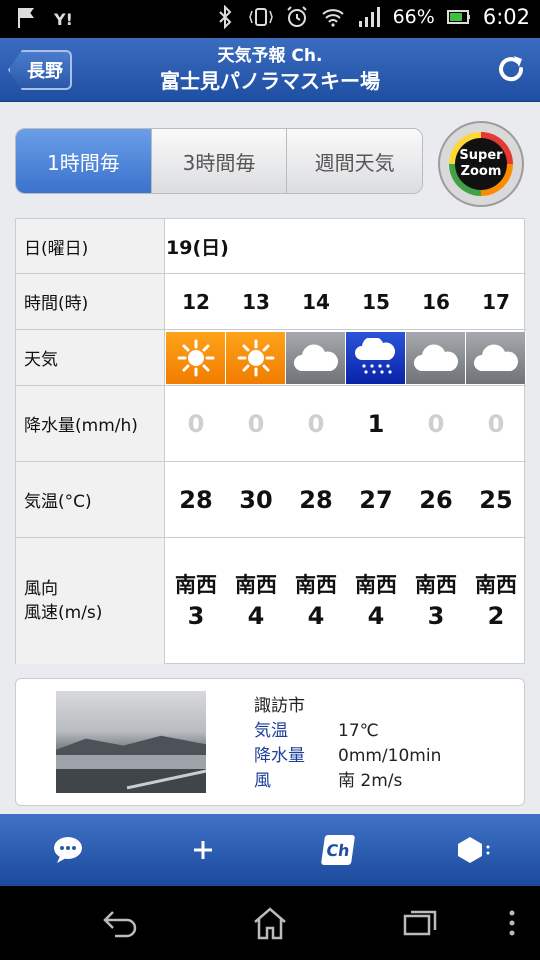 The height and width of the screenshot is (960, 540). I want to click on system-nav-bar, so click(270, 923).